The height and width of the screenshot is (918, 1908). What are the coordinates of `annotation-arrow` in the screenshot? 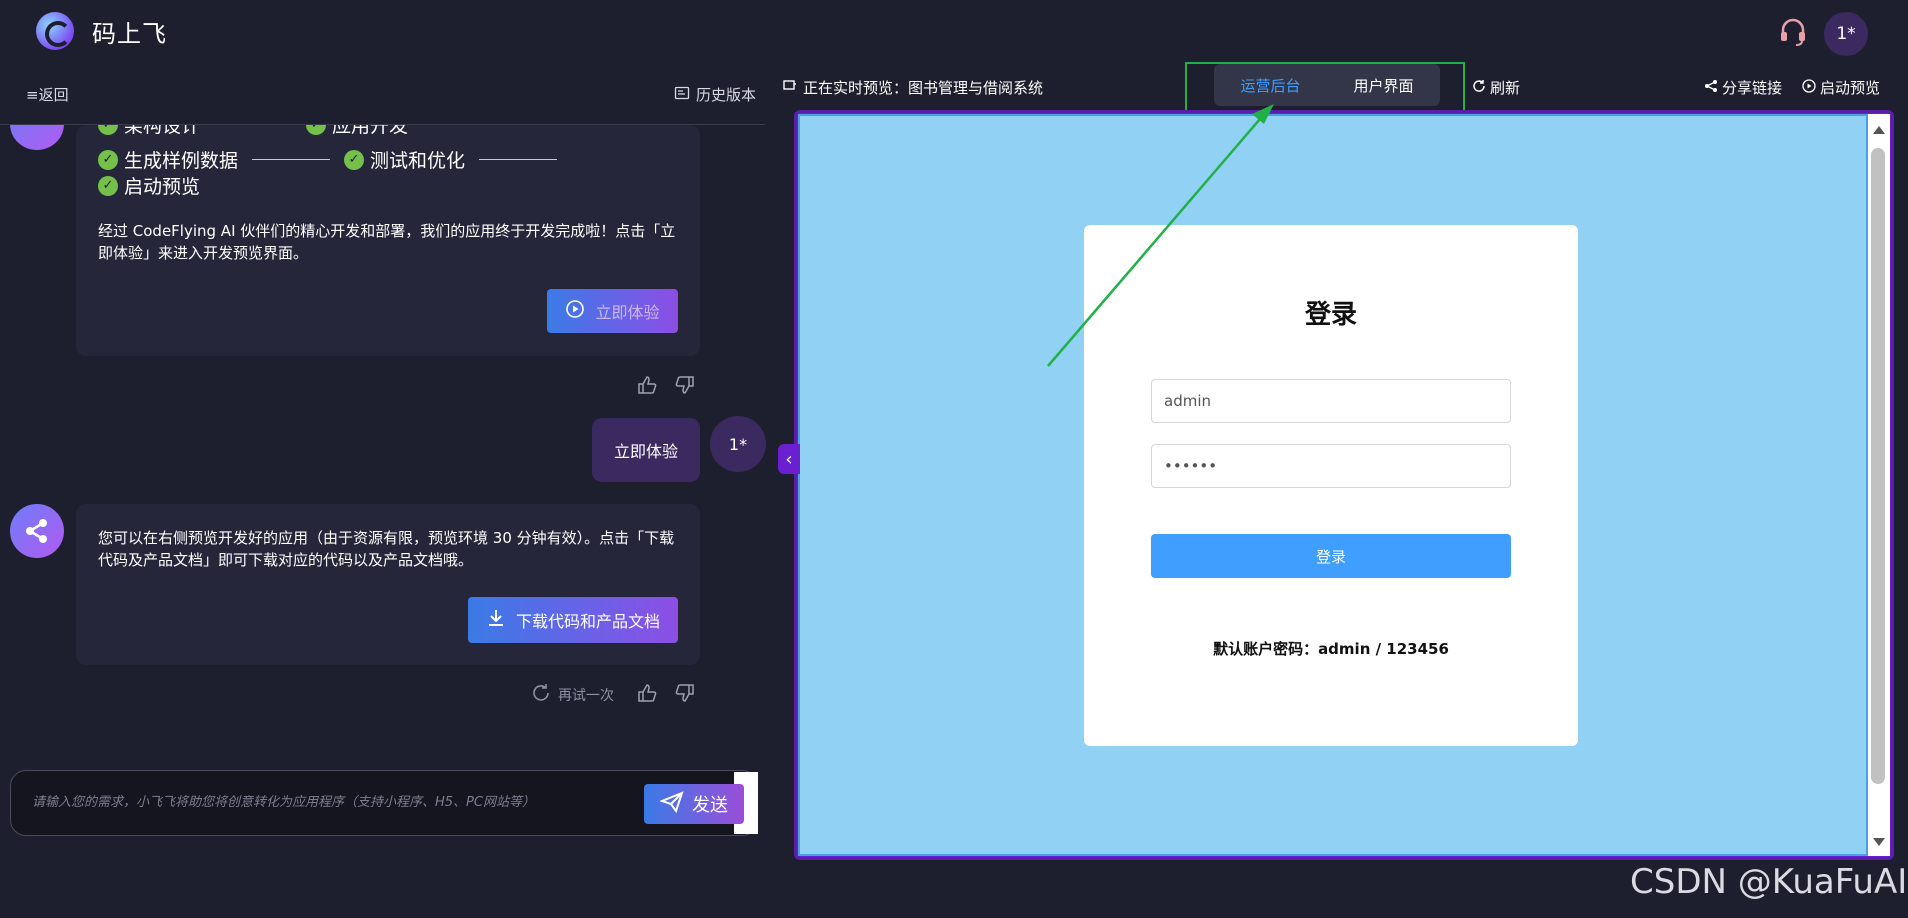 It's located at (1160, 235).